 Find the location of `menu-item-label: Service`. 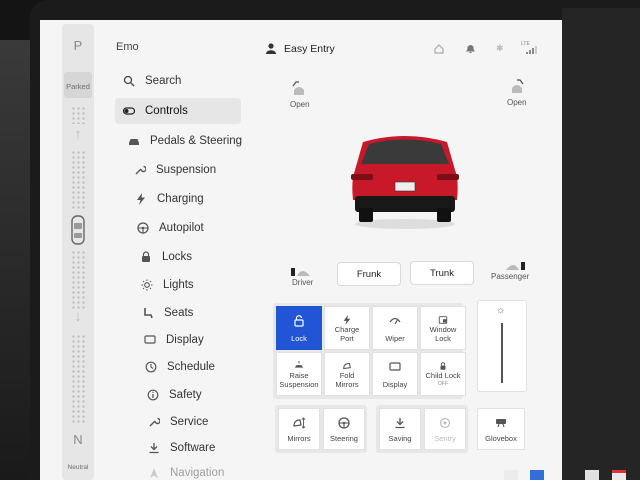

menu-item-label: Service is located at coordinates (189, 422).